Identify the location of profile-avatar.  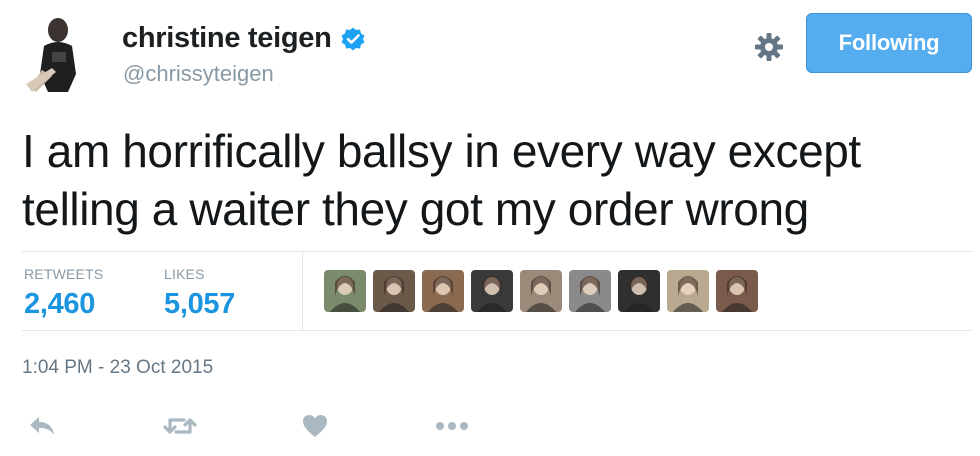
(57, 52).